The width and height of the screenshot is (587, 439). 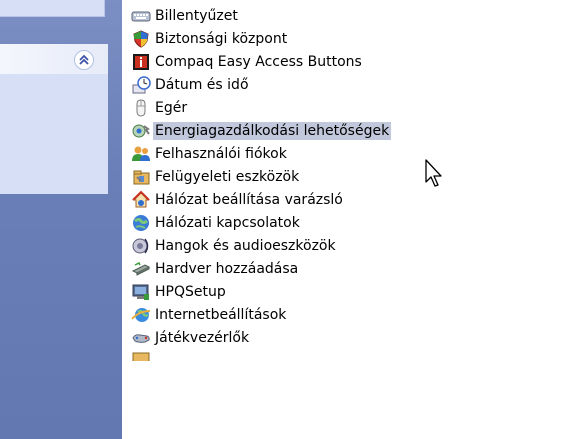 I want to click on folder-icon, so click(x=141, y=356).